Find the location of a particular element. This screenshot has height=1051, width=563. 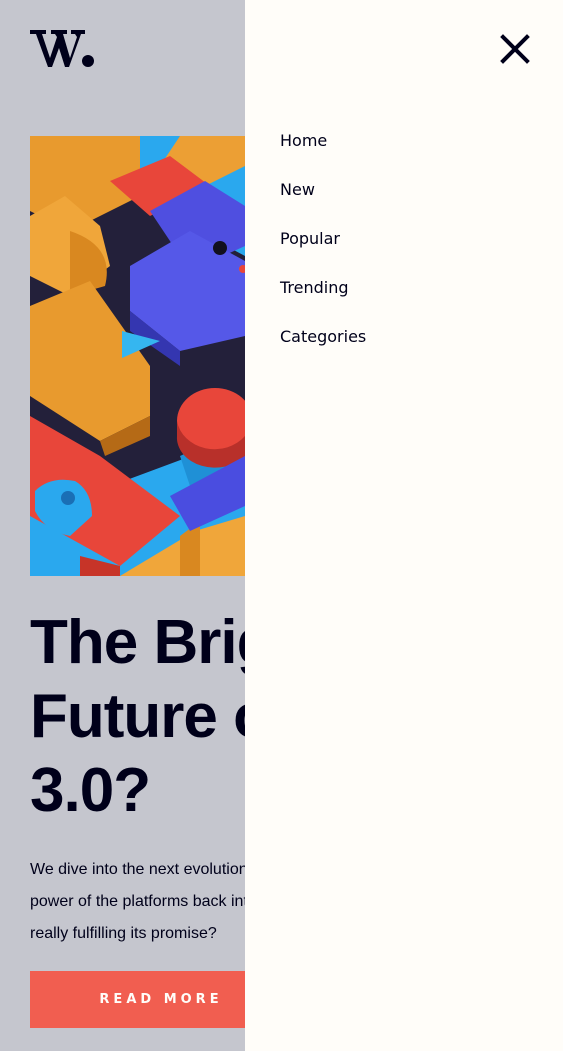

site-logo is located at coordinates (63, 49).